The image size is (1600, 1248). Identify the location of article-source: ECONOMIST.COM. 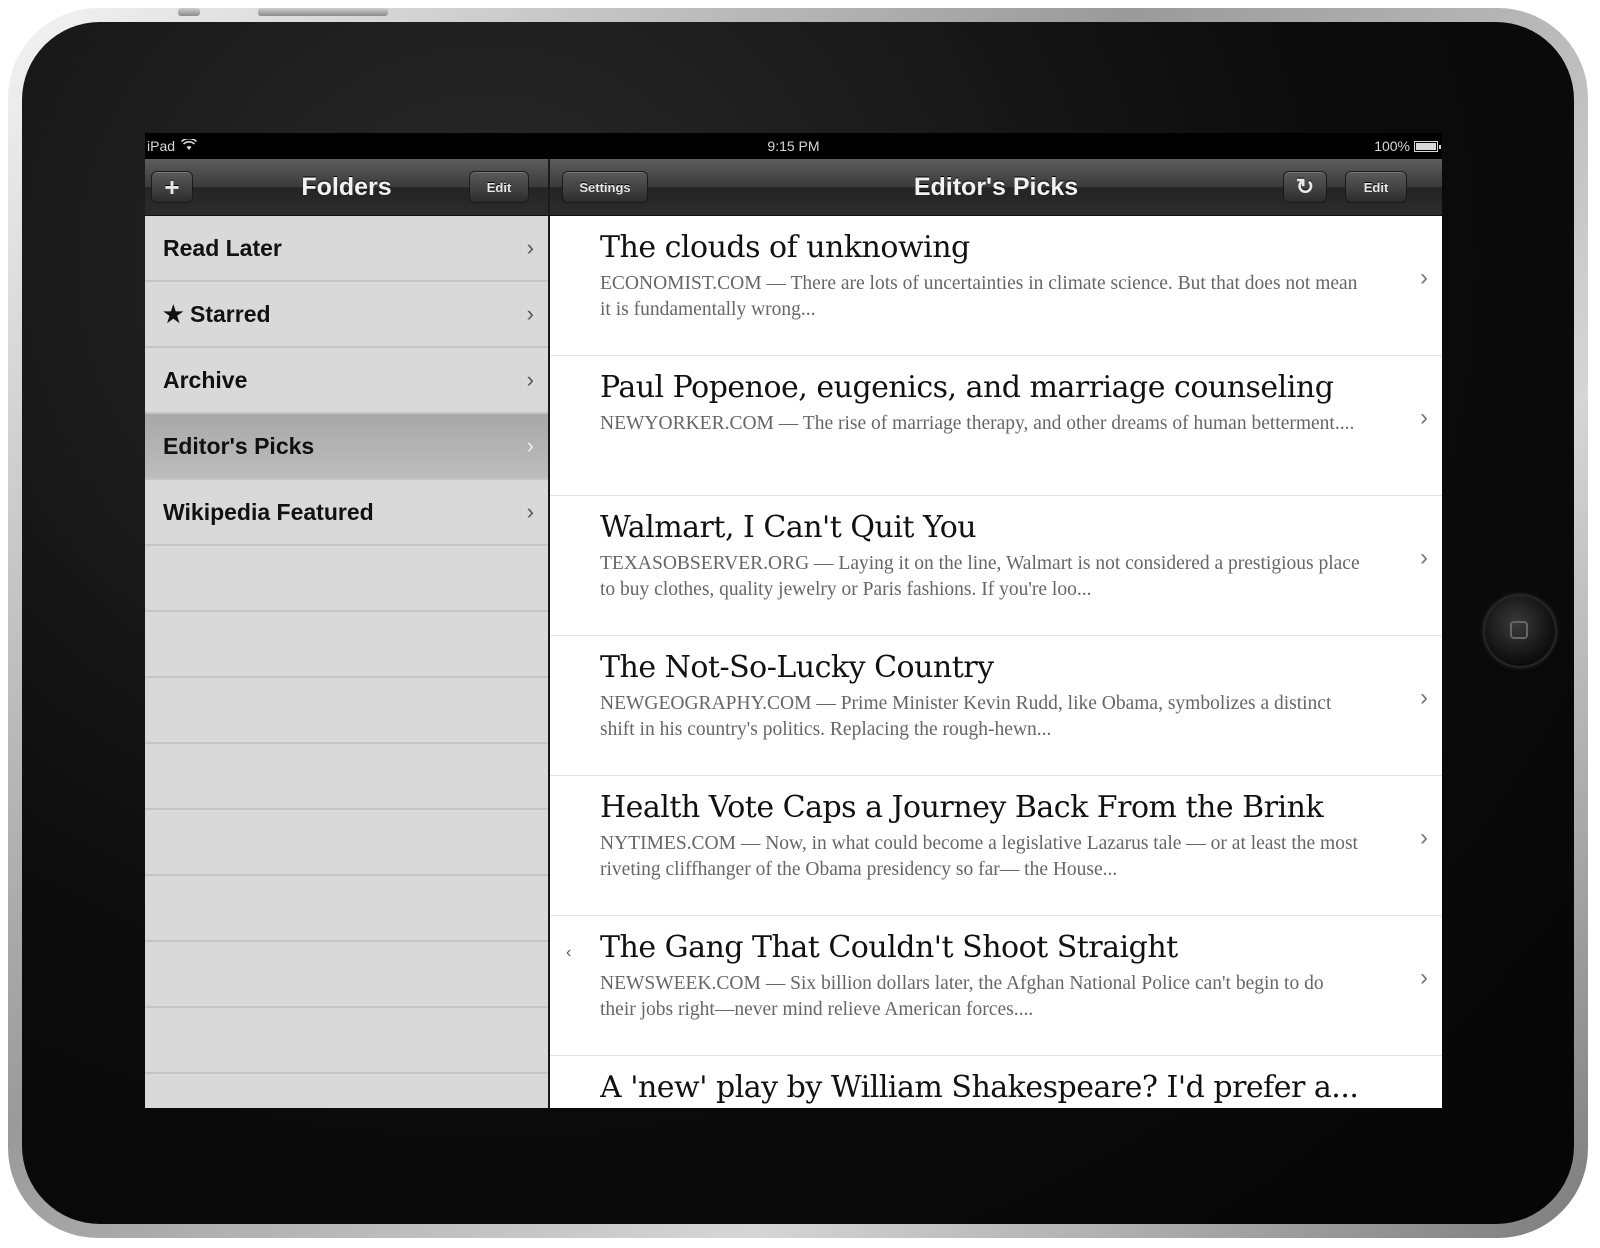
(681, 283).